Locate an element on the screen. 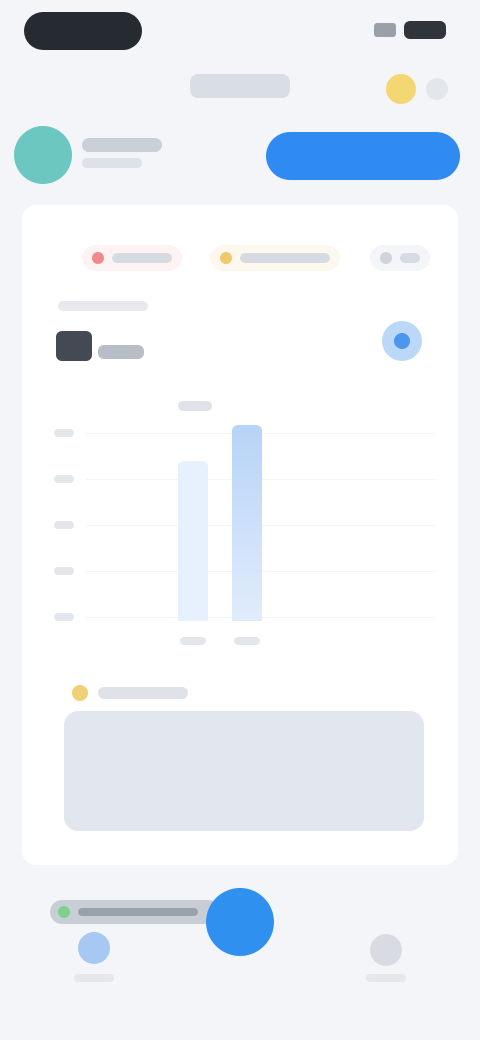 The image size is (480, 1040). battery-icon is located at coordinates (425, 30).